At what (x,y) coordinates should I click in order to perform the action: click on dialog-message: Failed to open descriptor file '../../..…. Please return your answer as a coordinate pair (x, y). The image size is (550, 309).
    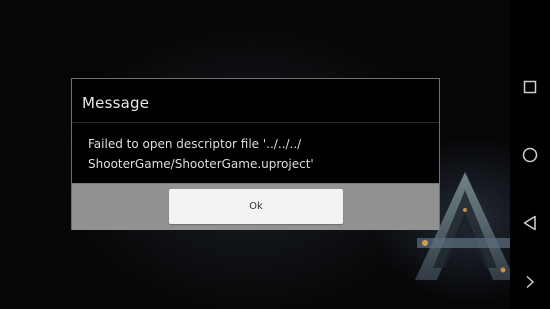
    Looking at the image, I should click on (253, 154).